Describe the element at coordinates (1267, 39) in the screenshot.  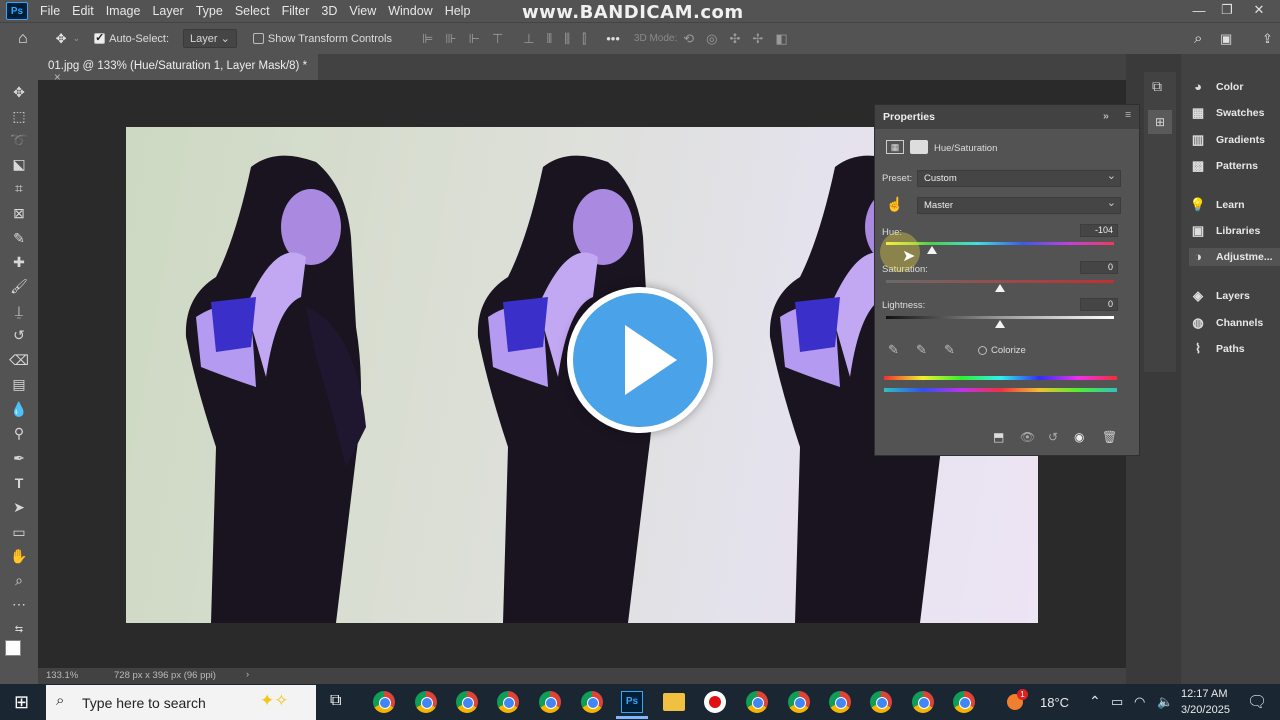
I see `share-icon: ⇪` at that location.